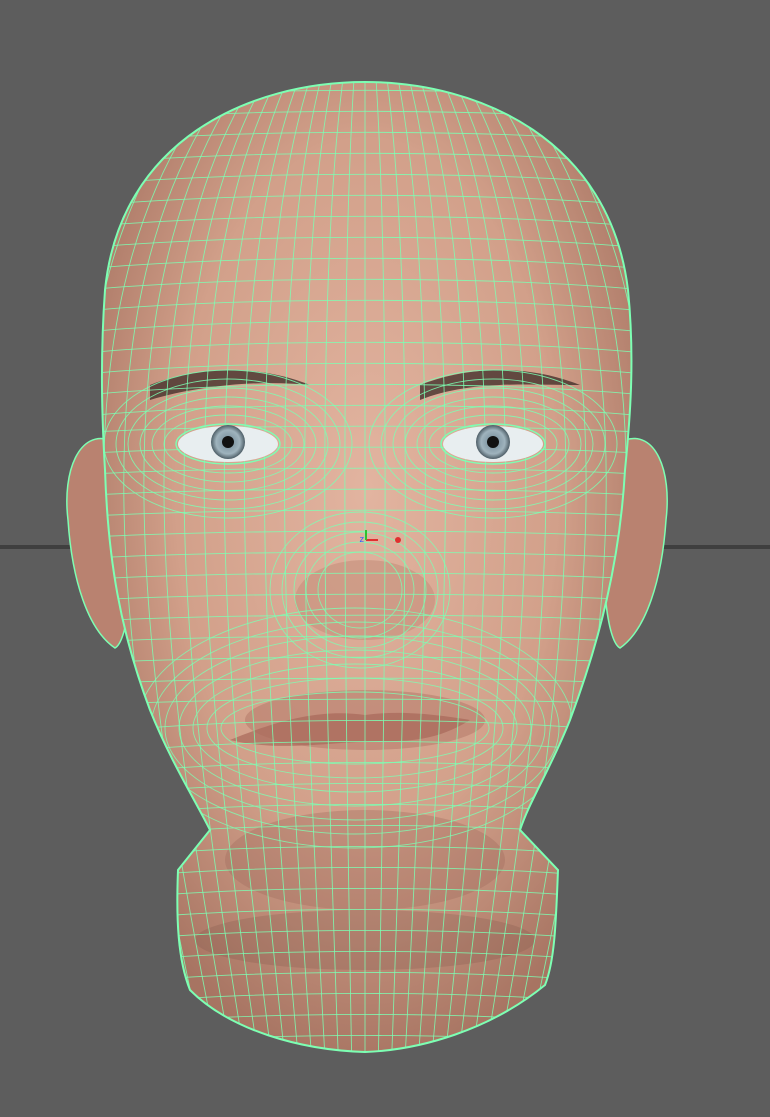 The height and width of the screenshot is (1117, 770). I want to click on eye-left, so click(228, 444).